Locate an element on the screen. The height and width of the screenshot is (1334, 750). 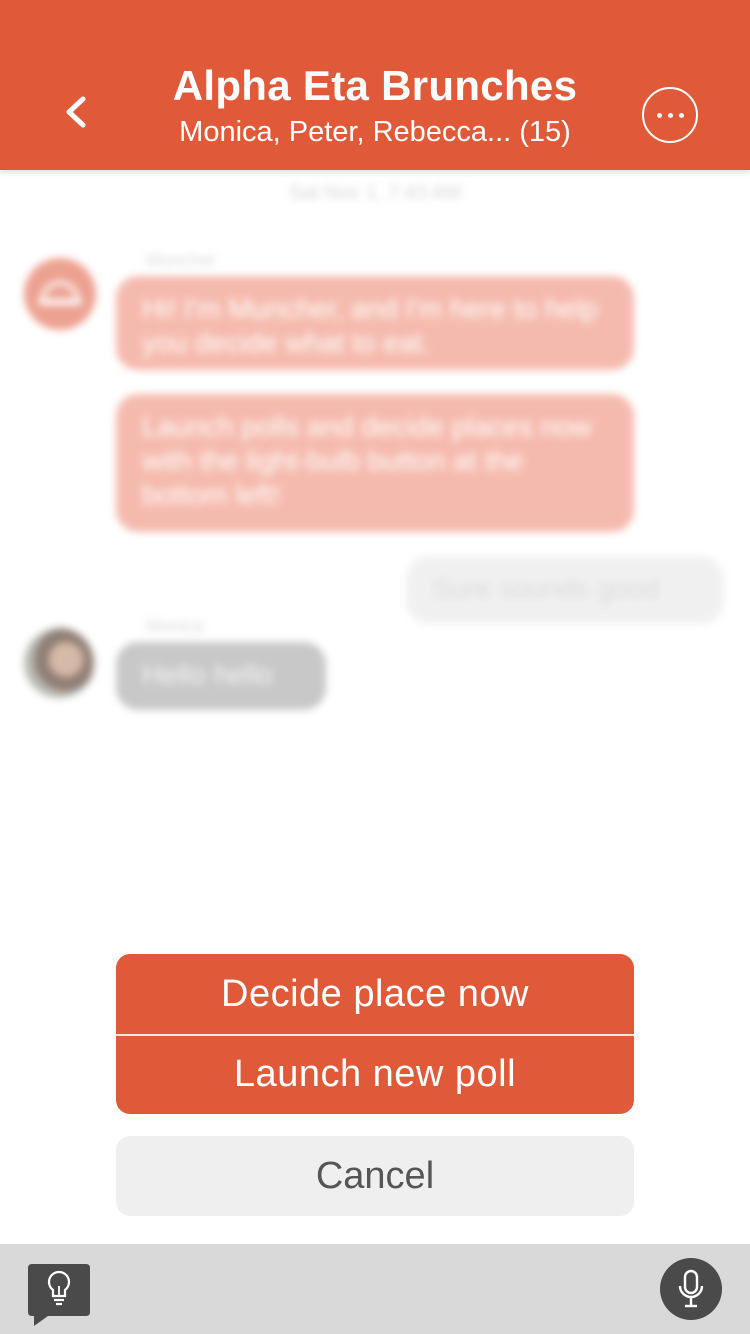
muncher-logo-icon is located at coordinates (60, 293).